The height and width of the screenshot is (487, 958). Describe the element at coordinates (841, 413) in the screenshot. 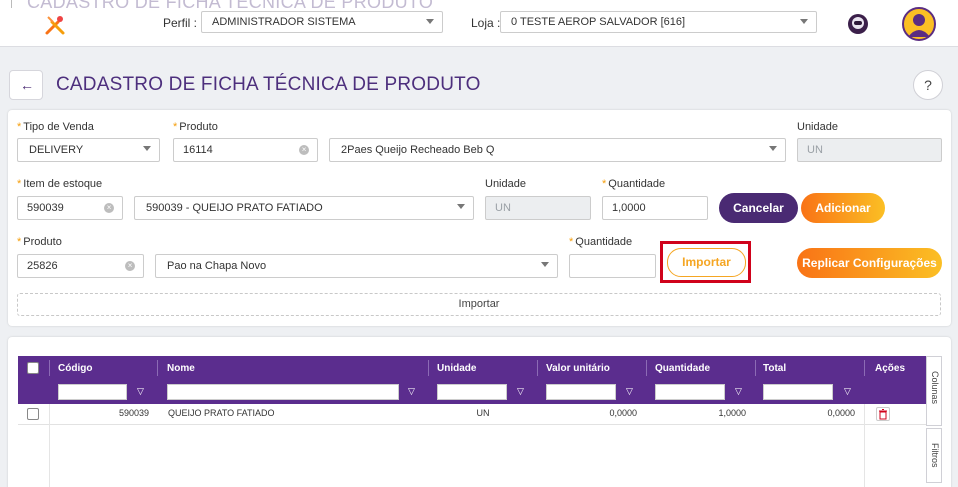

I see `cell-total: 0,0000` at that location.